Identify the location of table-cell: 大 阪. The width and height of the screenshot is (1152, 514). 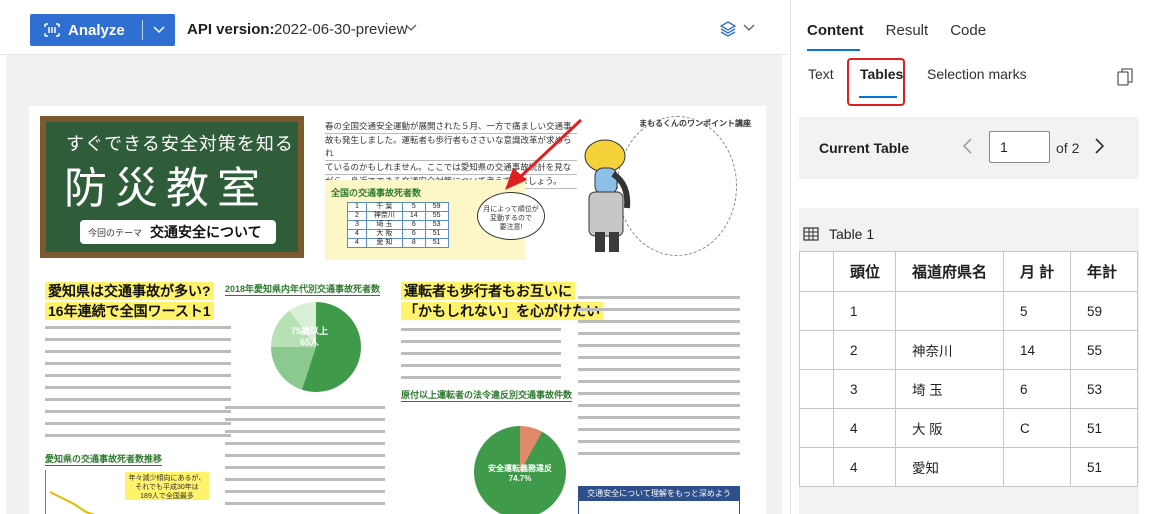
(949, 428).